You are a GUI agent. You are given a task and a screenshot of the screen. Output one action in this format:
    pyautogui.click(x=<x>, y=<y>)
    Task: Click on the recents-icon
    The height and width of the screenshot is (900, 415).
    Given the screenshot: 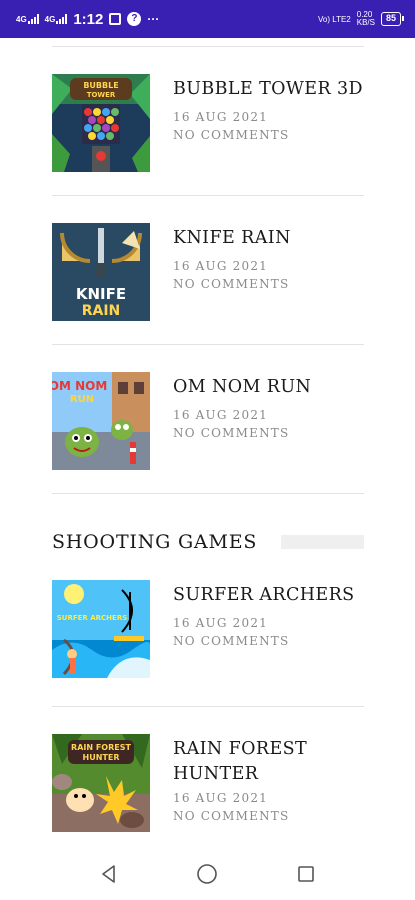 What is the action you would take?
    pyautogui.click(x=306, y=874)
    